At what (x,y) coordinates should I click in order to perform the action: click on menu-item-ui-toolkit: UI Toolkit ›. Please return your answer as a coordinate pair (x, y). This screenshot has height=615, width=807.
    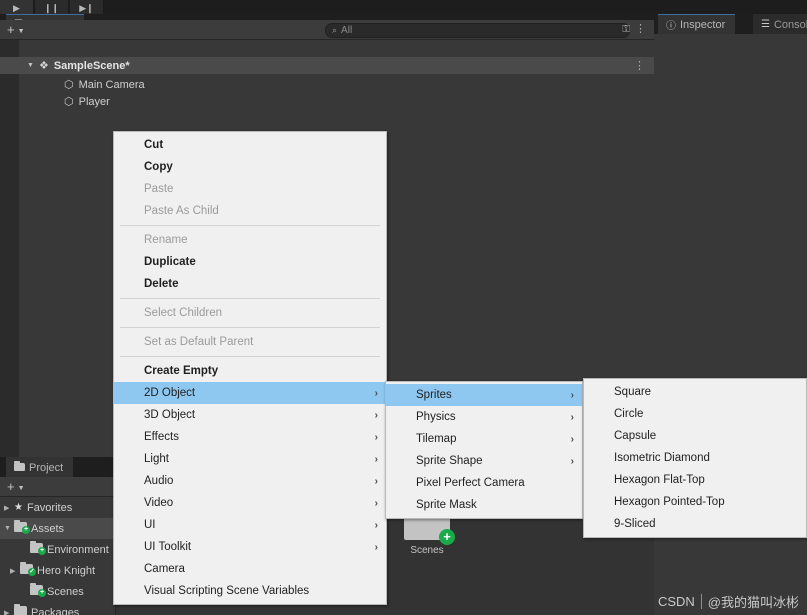
    Looking at the image, I should click on (250, 547).